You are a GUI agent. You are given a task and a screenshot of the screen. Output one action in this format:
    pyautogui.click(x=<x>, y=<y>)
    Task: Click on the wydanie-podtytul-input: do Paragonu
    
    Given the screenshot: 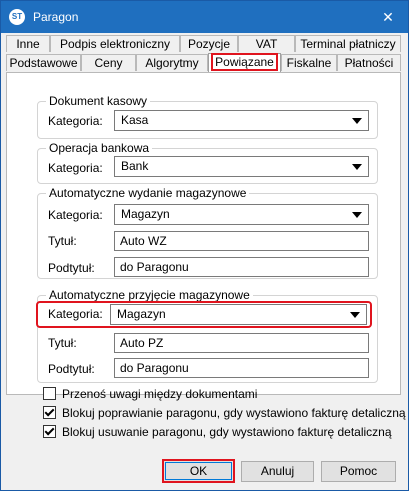 What is the action you would take?
    pyautogui.click(x=241, y=267)
    